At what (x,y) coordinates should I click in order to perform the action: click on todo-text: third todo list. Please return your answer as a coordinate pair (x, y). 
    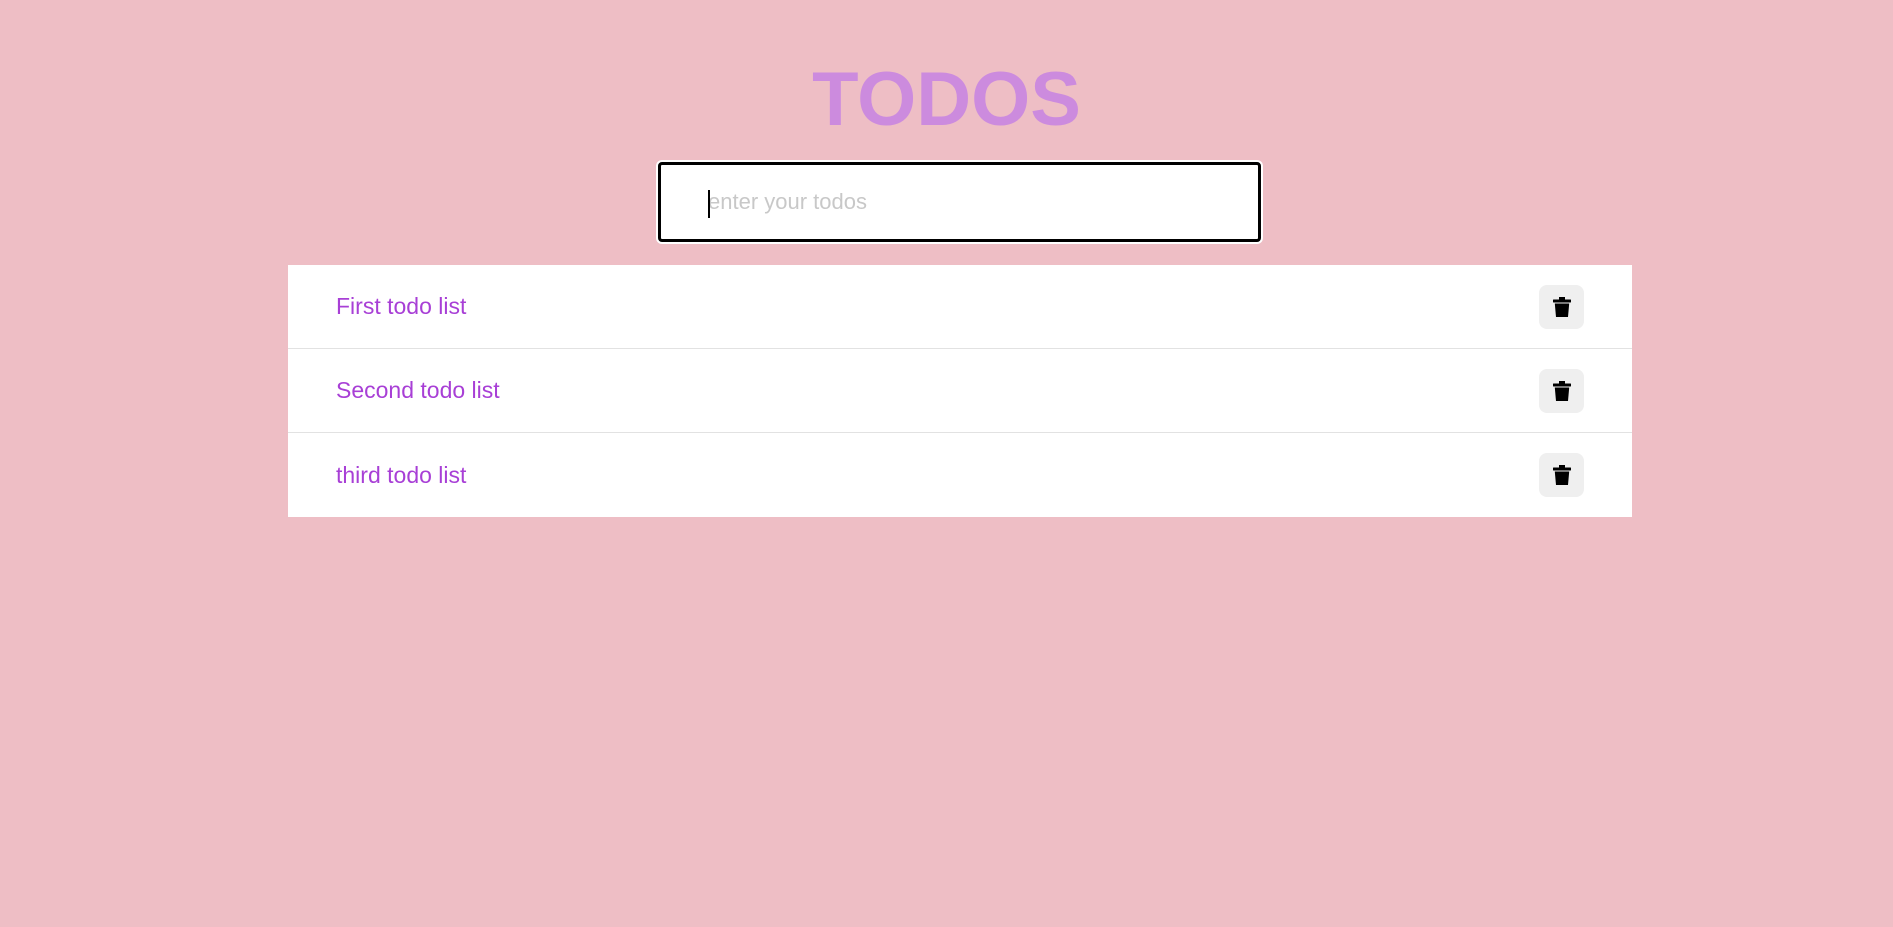
    Looking at the image, I should click on (401, 474).